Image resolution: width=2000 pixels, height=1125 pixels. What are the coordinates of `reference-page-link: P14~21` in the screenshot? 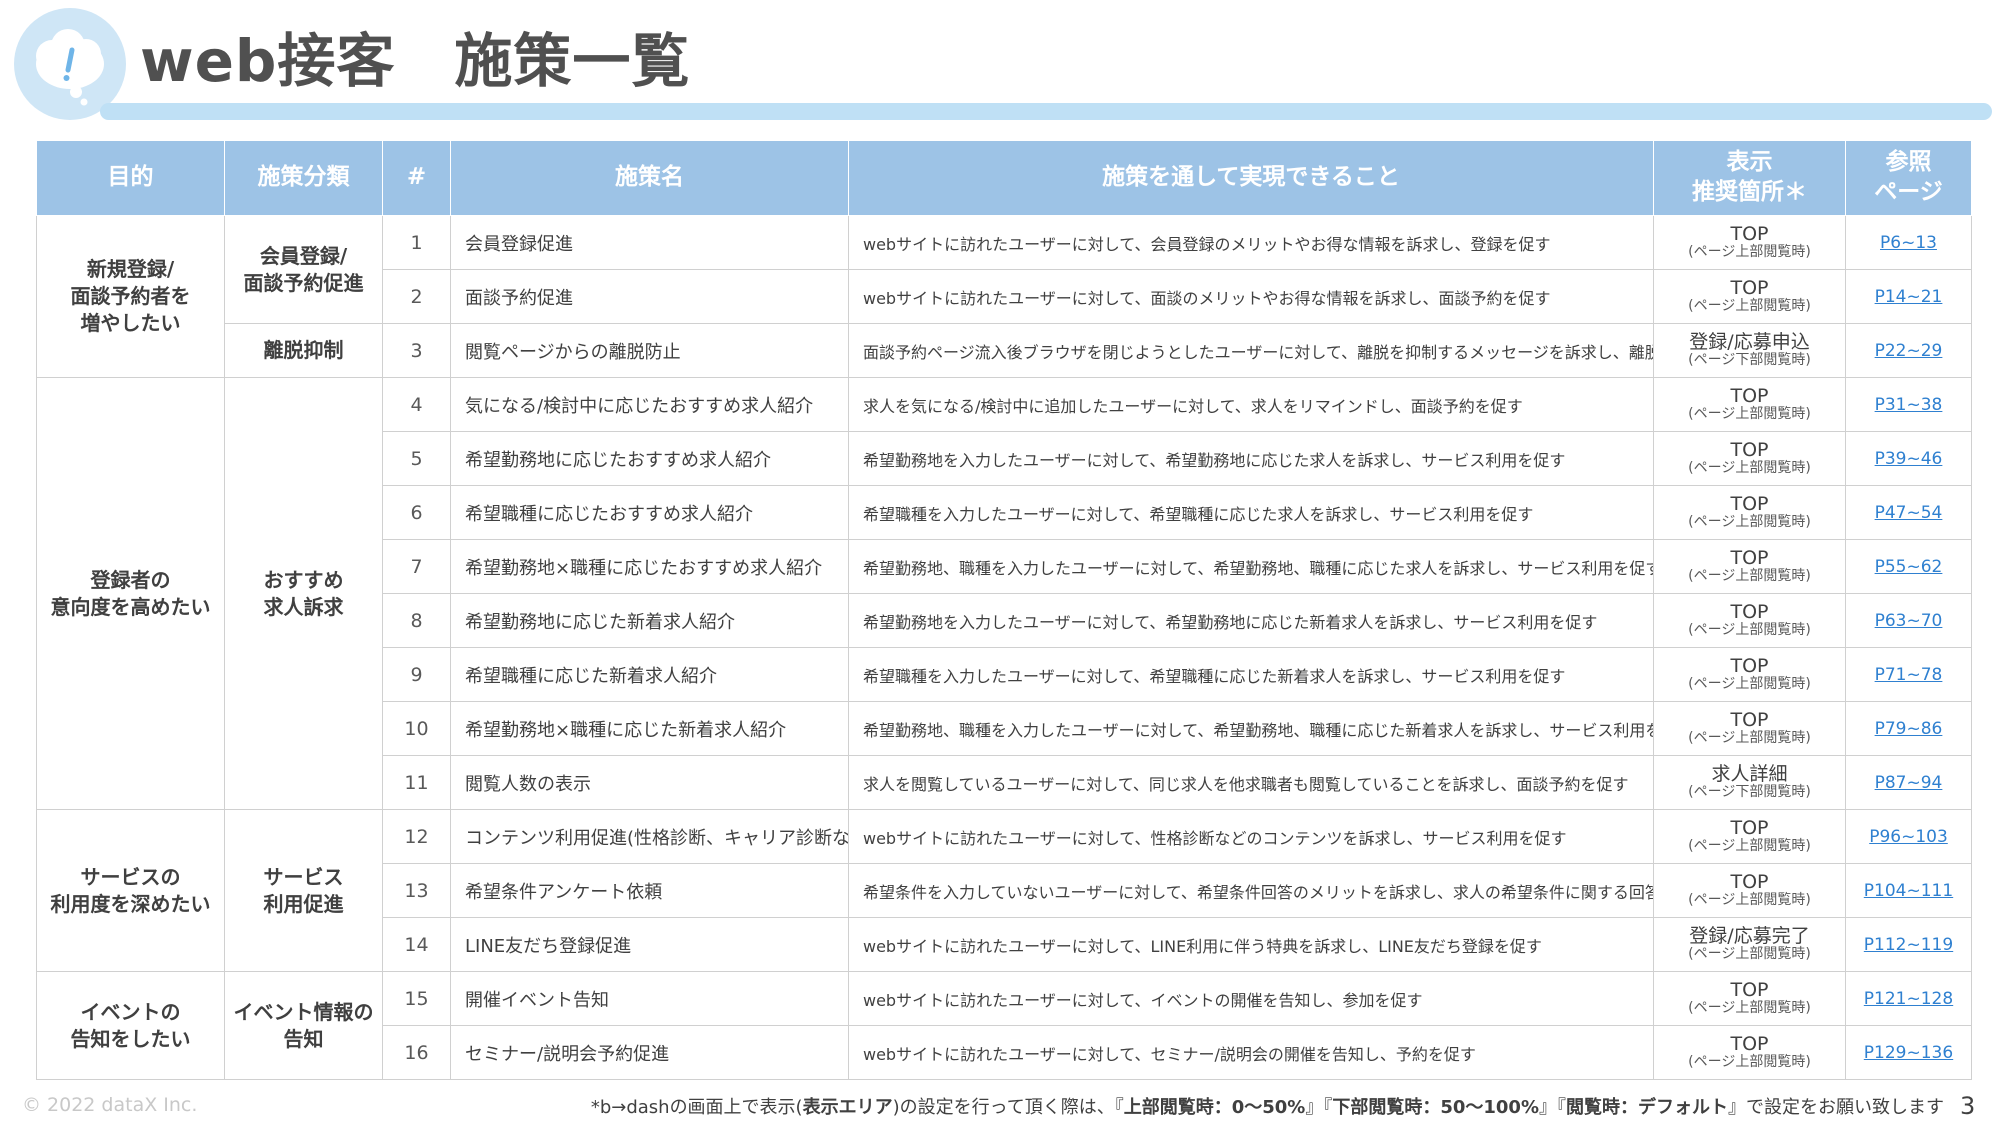 It's located at (1909, 297).